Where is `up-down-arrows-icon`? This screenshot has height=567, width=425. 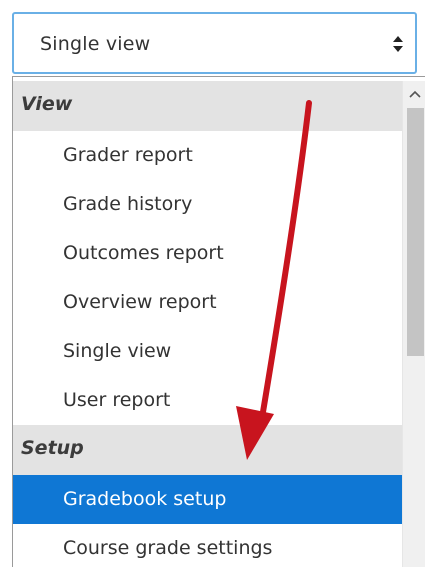 up-down-arrows-icon is located at coordinates (398, 44).